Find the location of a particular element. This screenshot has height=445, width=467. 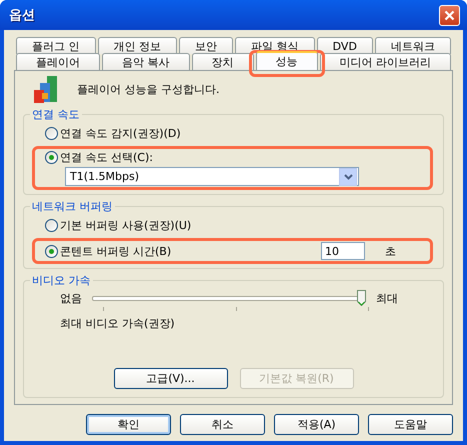

tab: 장치 is located at coordinates (223, 61).